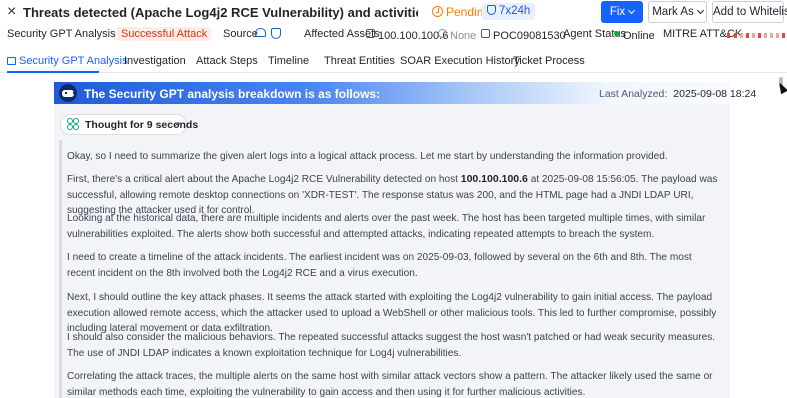 This screenshot has width=787, height=398. I want to click on tab-attack-steps: Attack Steps, so click(227, 61).